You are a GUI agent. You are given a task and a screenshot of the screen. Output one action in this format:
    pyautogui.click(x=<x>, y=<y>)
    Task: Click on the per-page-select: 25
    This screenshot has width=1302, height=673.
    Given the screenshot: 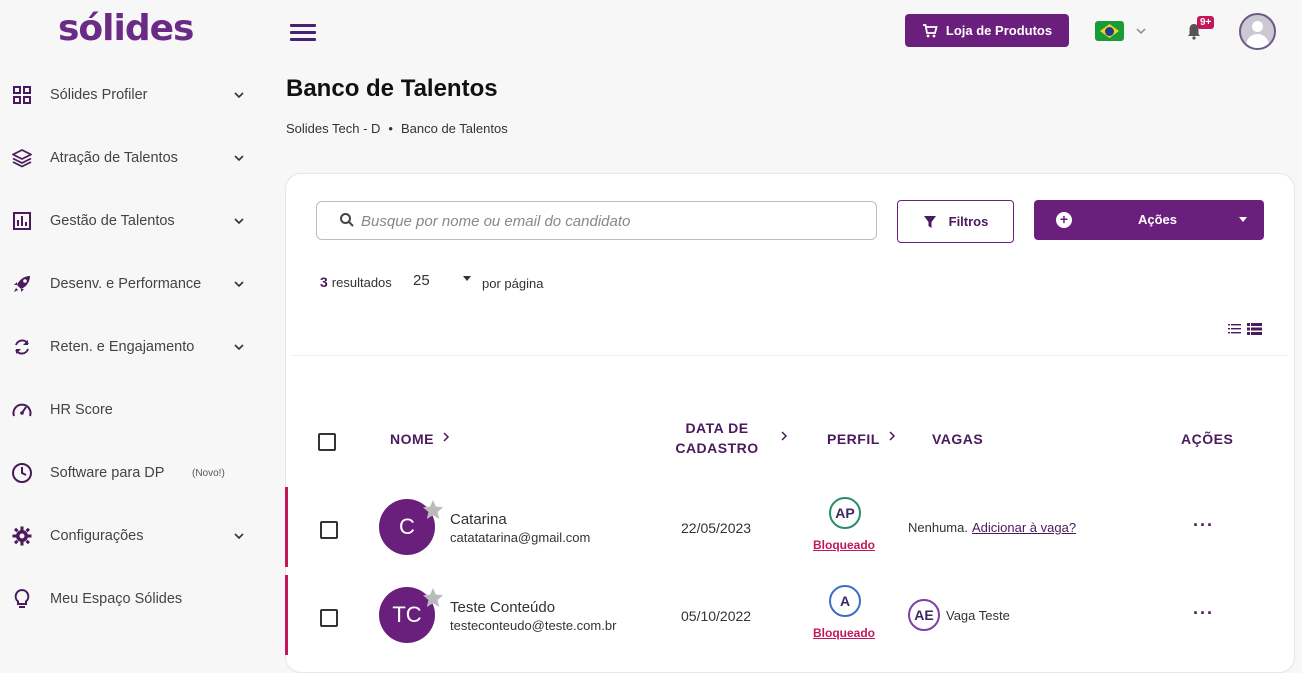 What is the action you would take?
    pyautogui.click(x=443, y=283)
    